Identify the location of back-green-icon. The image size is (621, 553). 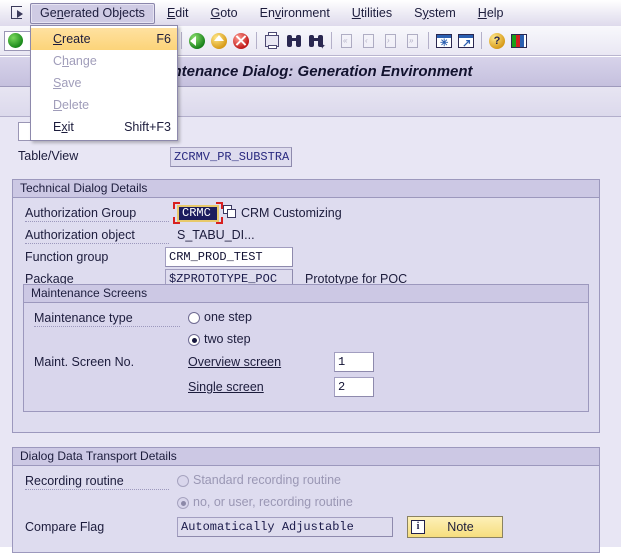
(197, 41).